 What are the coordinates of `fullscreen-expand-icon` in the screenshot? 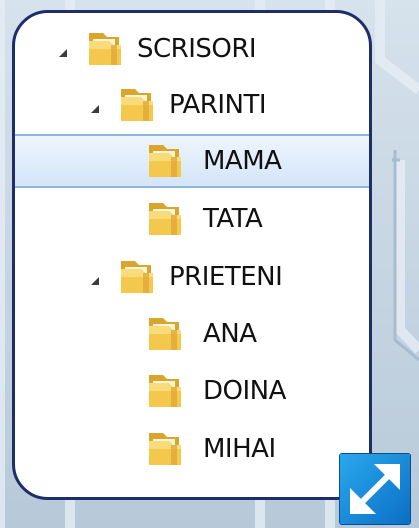 It's located at (375, 489).